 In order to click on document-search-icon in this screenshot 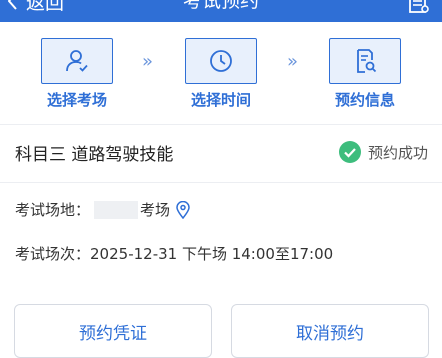, I will do `click(367, 61)`.